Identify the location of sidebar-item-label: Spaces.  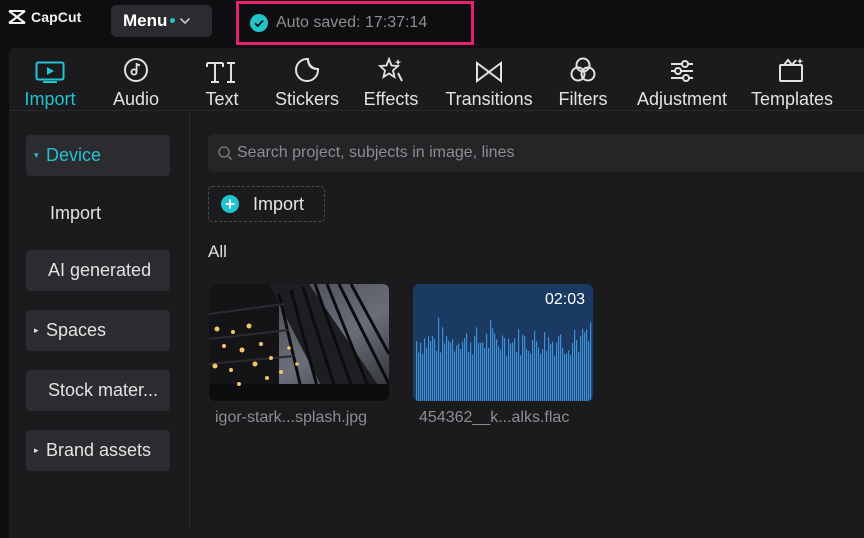
(76, 330).